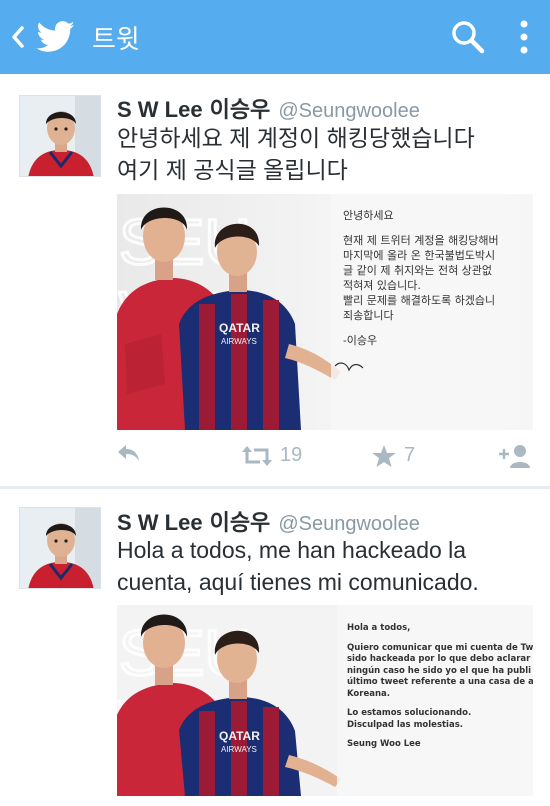 This screenshot has width=550, height=806. I want to click on letter-line: Koreana., so click(368, 693).